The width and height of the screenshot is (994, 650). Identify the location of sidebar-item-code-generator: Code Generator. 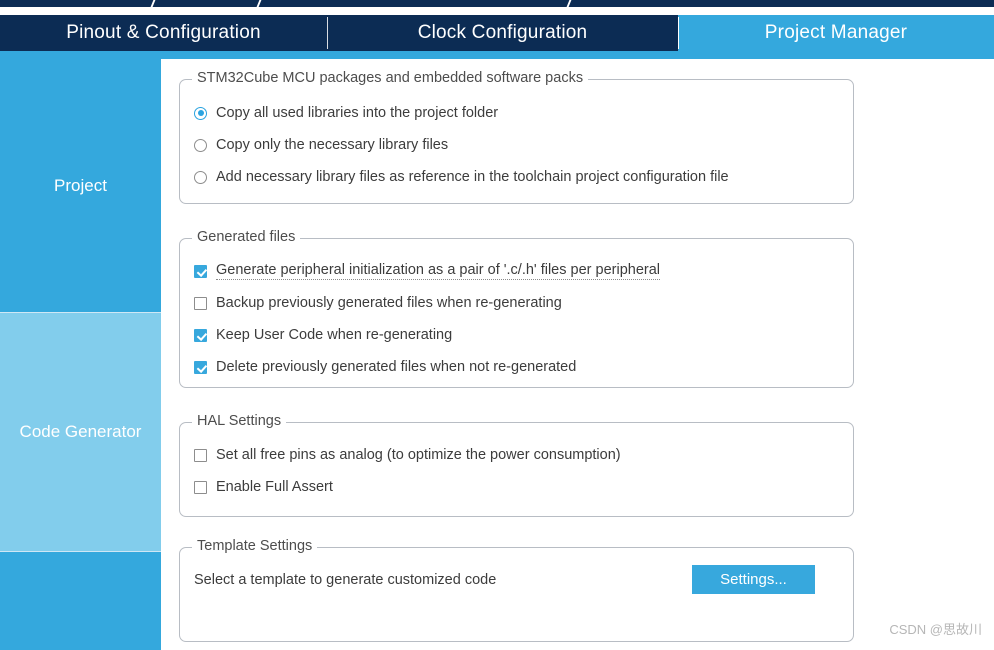
(80, 432).